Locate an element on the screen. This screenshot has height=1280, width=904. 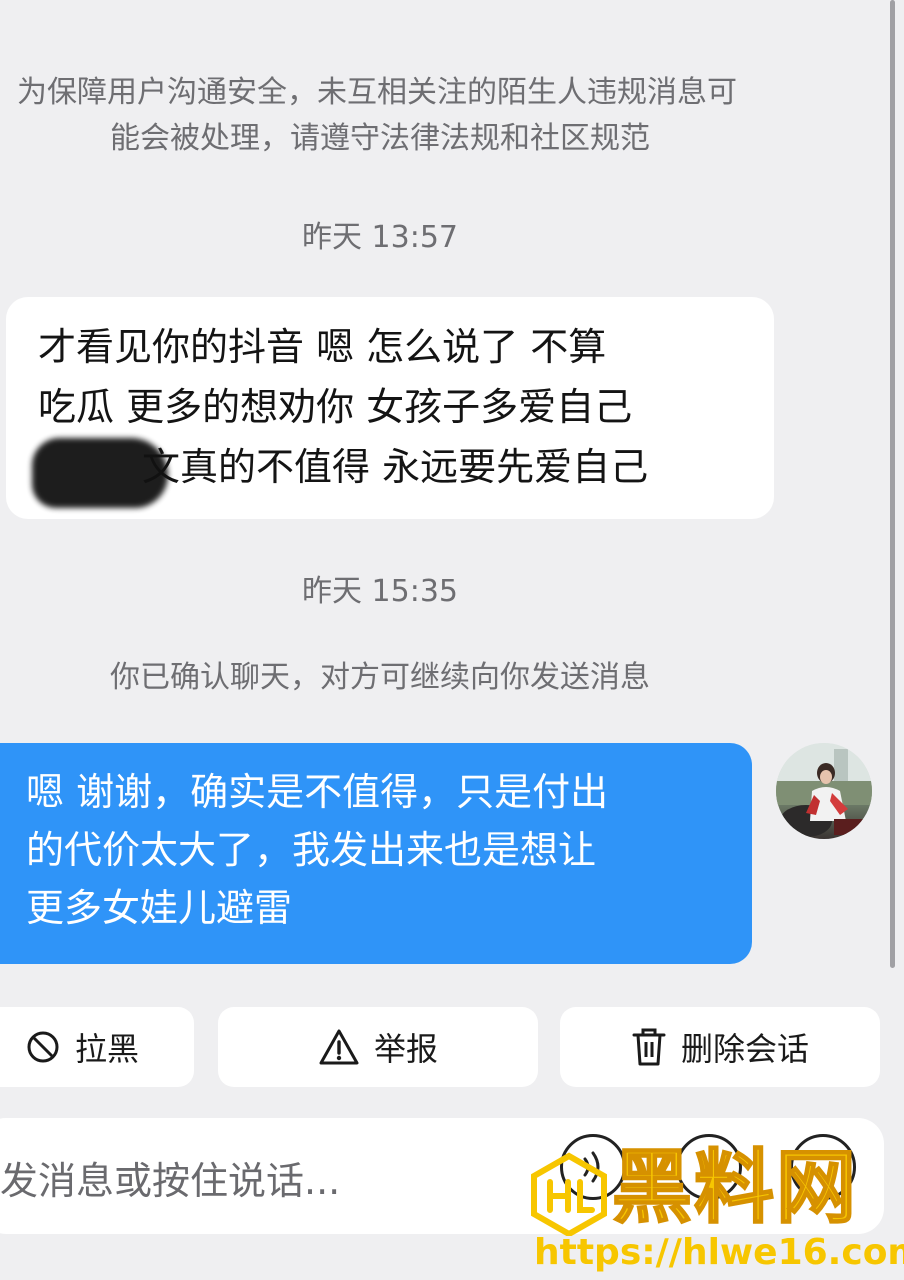
outgoing-message-bubble: 嗯 谢谢，确实是不值得，只是付出 的代价太大了，我发出来也是想让 更多女娃儿避雷 is located at coordinates (376, 853).